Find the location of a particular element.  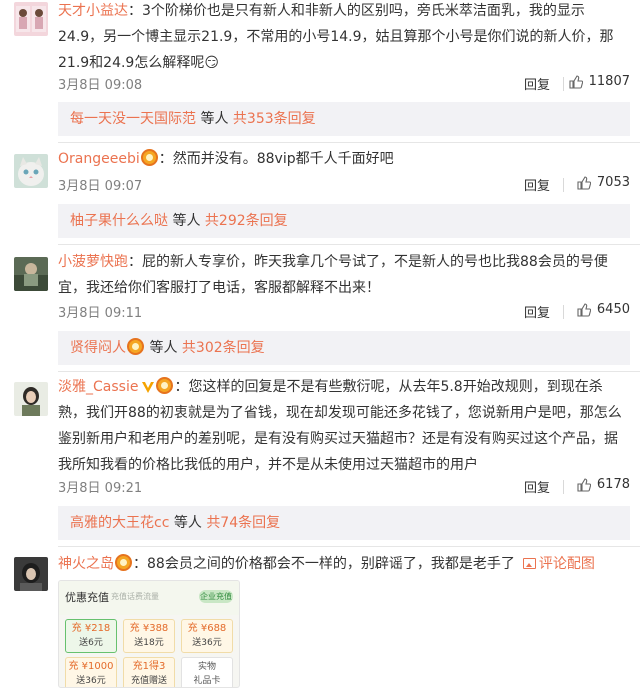

reply-user-link: 高雅的大王花cc is located at coordinates (119, 523).